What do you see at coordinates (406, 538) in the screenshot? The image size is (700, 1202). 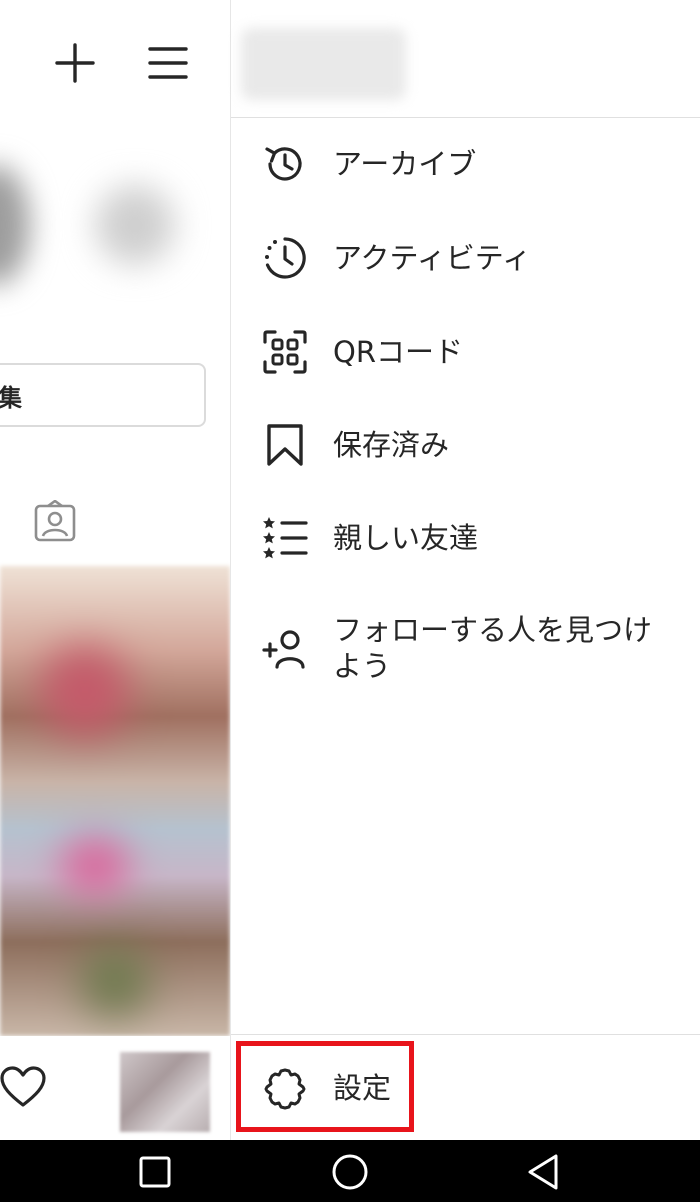 I see `menu-item-label: 親しい友達` at bounding box center [406, 538].